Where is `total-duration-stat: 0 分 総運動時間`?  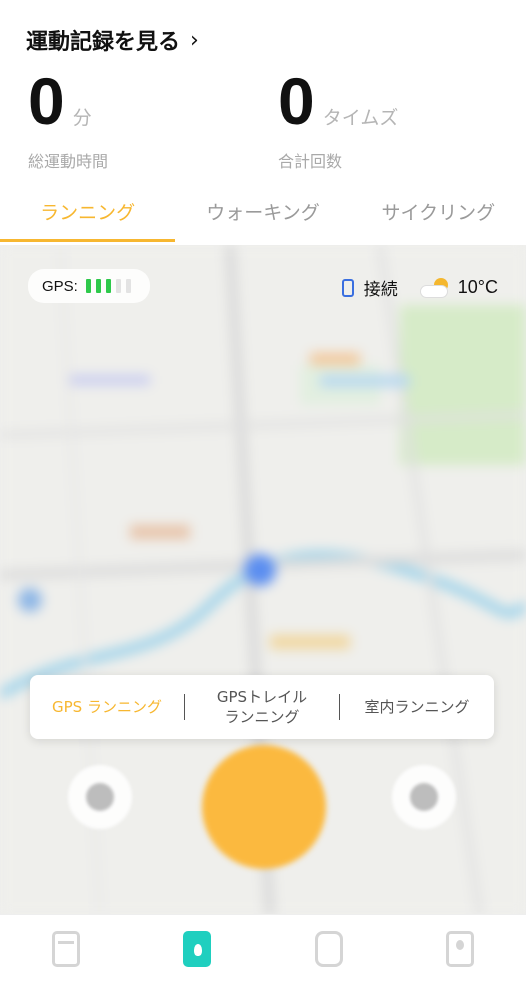
total-duration-stat: 0 分 総運動時間 is located at coordinates (68, 120).